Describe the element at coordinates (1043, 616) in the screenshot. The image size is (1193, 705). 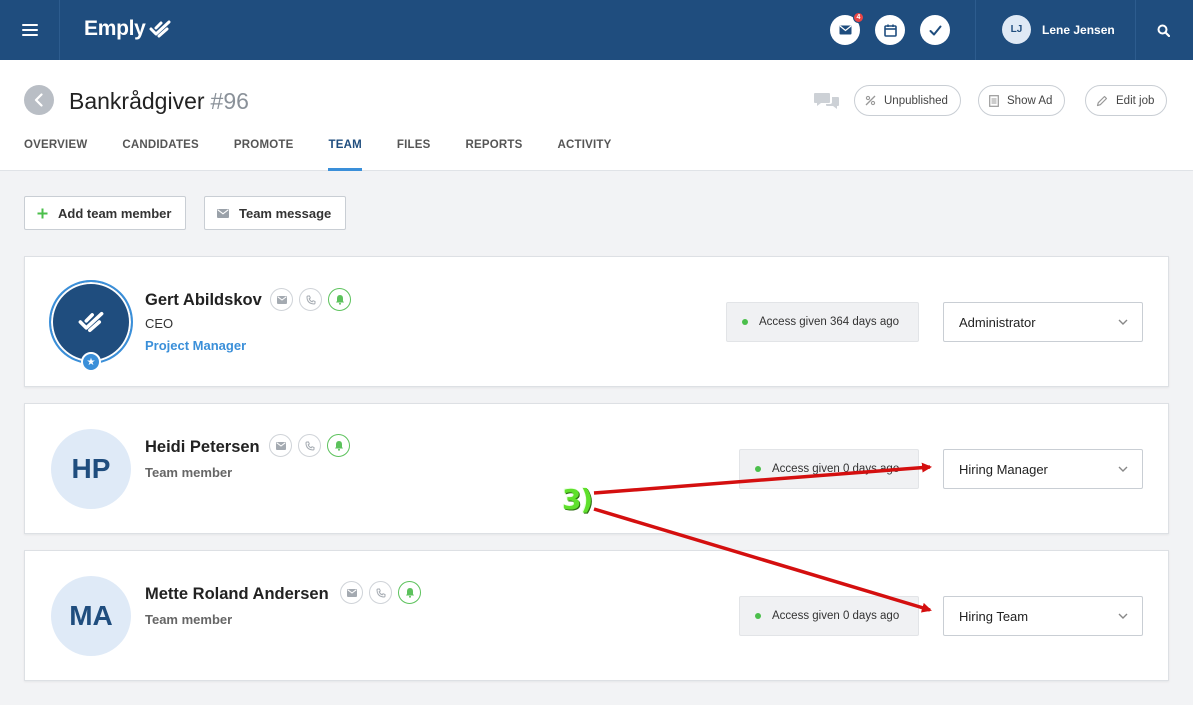
I see `permission-select: Hiring Team` at that location.